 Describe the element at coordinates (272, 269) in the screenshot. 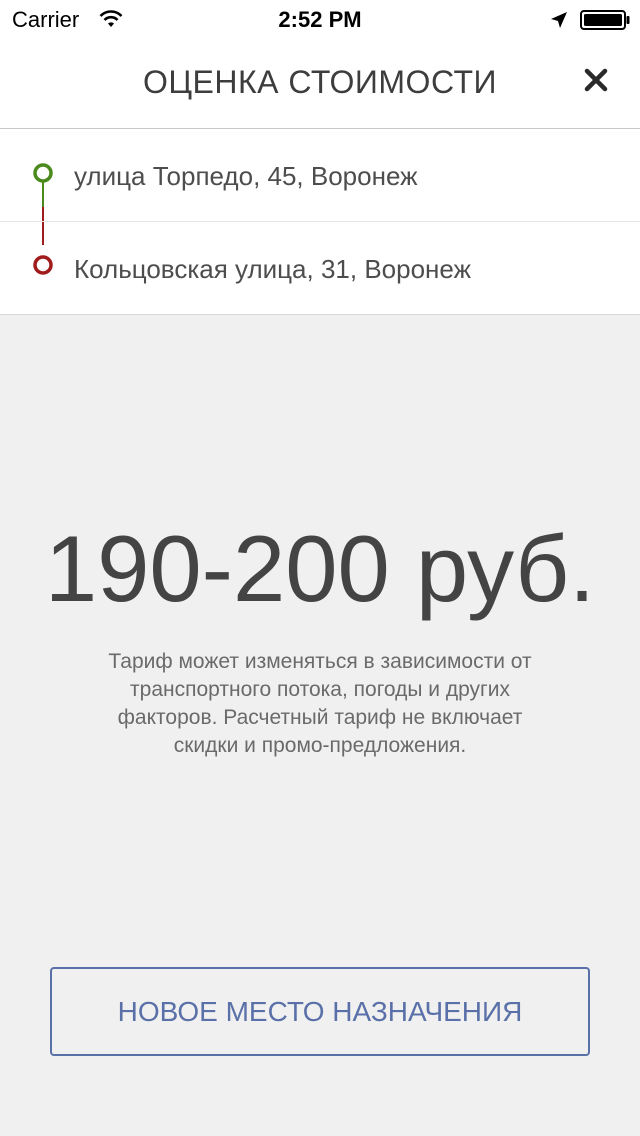

I see `destination-address: Кольцовская улица, 31, Воронеж` at that location.